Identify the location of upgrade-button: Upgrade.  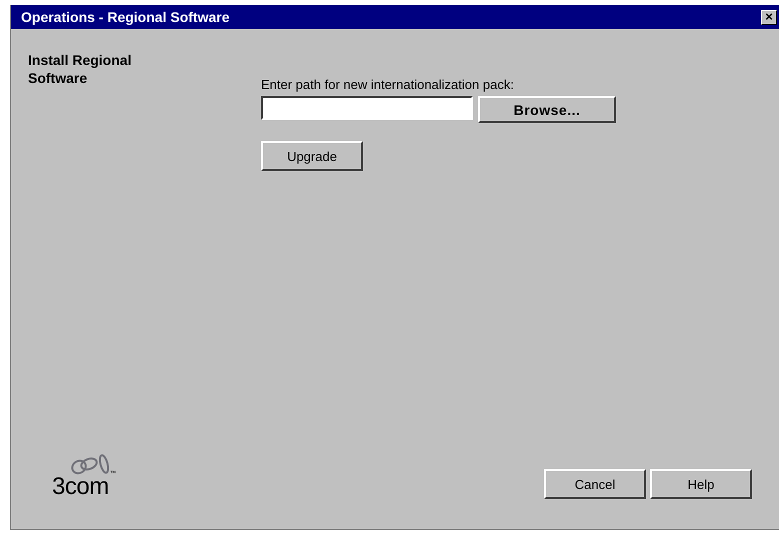
(312, 156).